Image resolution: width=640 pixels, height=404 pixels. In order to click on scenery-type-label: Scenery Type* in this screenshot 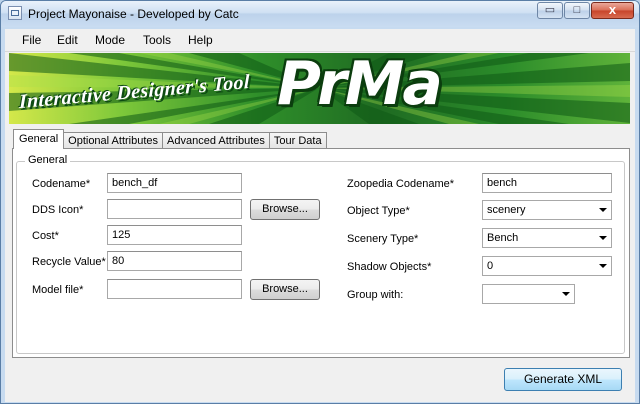, I will do `click(383, 239)`.